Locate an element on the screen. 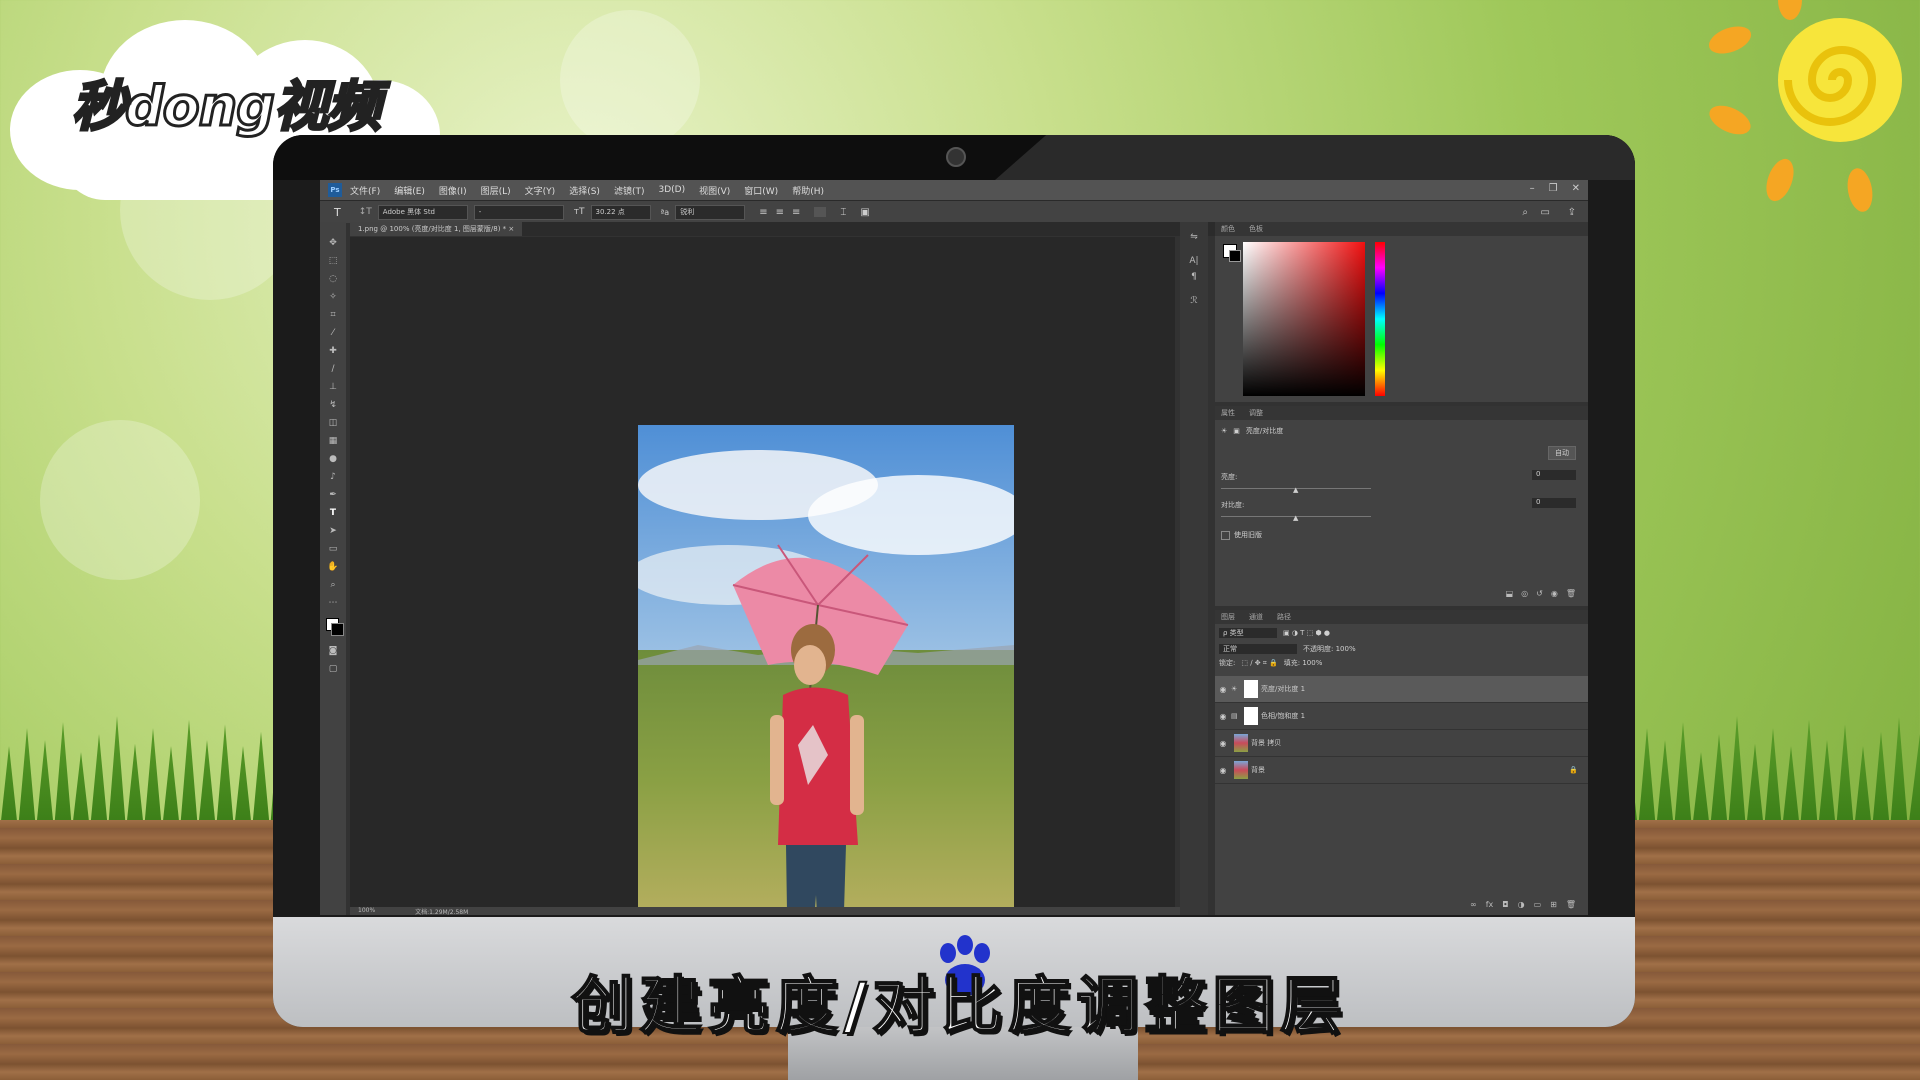  delete-layer-icon: 🗑 is located at coordinates (1571, 904).